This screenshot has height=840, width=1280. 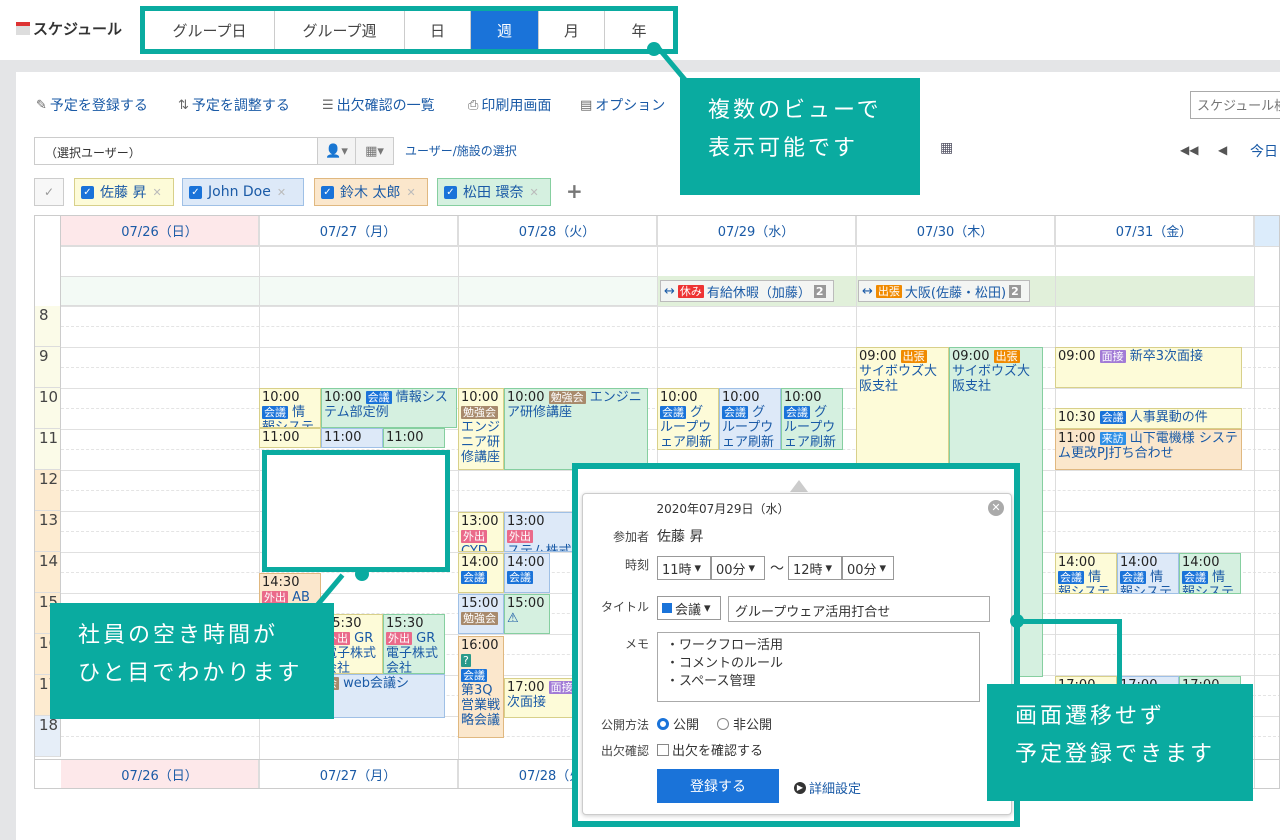 What do you see at coordinates (340, 30) in the screenshot?
I see `tab-group-week: グループ週` at bounding box center [340, 30].